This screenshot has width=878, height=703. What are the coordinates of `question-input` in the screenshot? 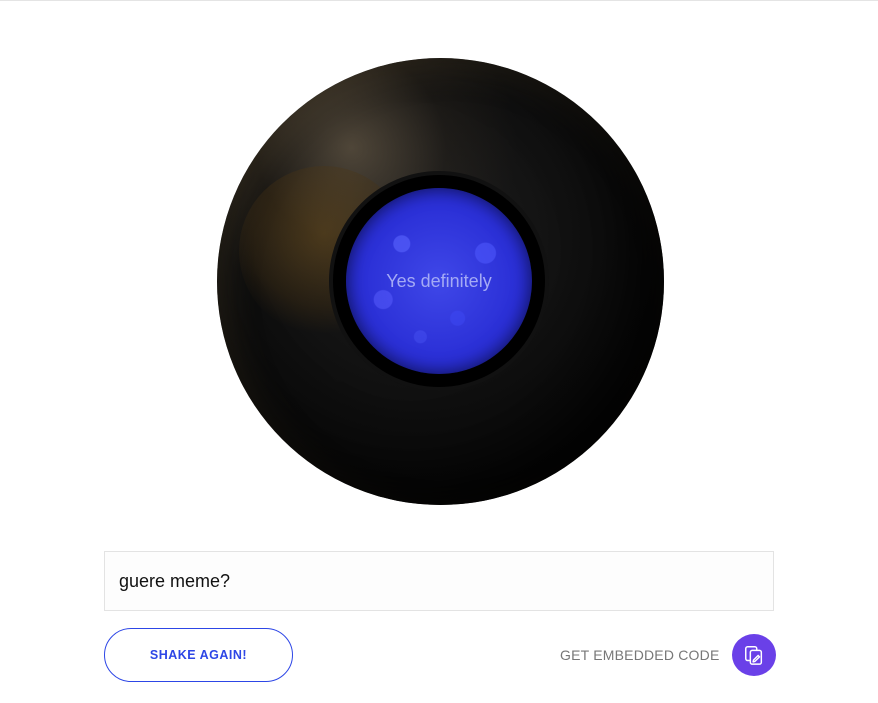 It's located at (439, 581).